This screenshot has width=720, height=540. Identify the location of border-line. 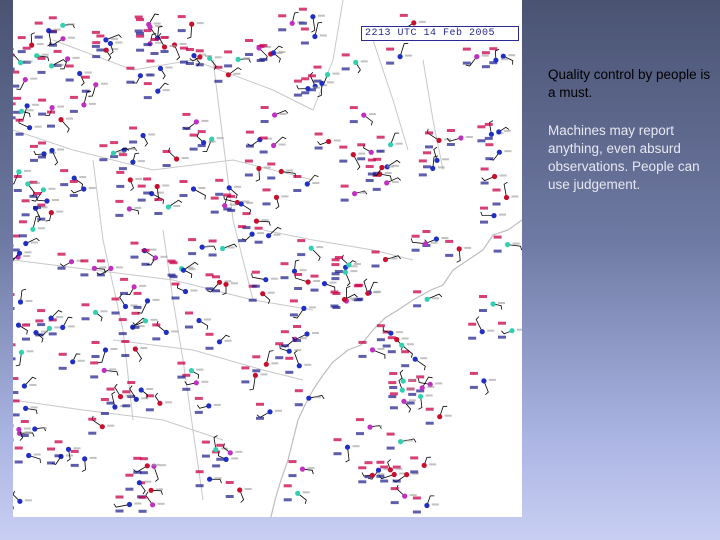
(338, 245).